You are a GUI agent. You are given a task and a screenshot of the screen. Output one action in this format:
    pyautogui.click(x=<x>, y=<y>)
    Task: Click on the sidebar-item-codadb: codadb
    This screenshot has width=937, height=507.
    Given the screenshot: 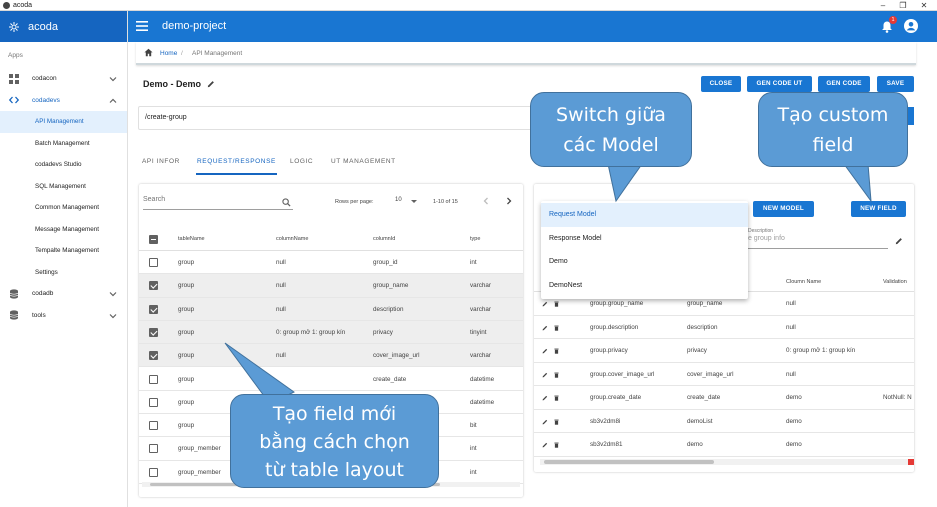 What is the action you would take?
    pyautogui.click(x=63, y=294)
    